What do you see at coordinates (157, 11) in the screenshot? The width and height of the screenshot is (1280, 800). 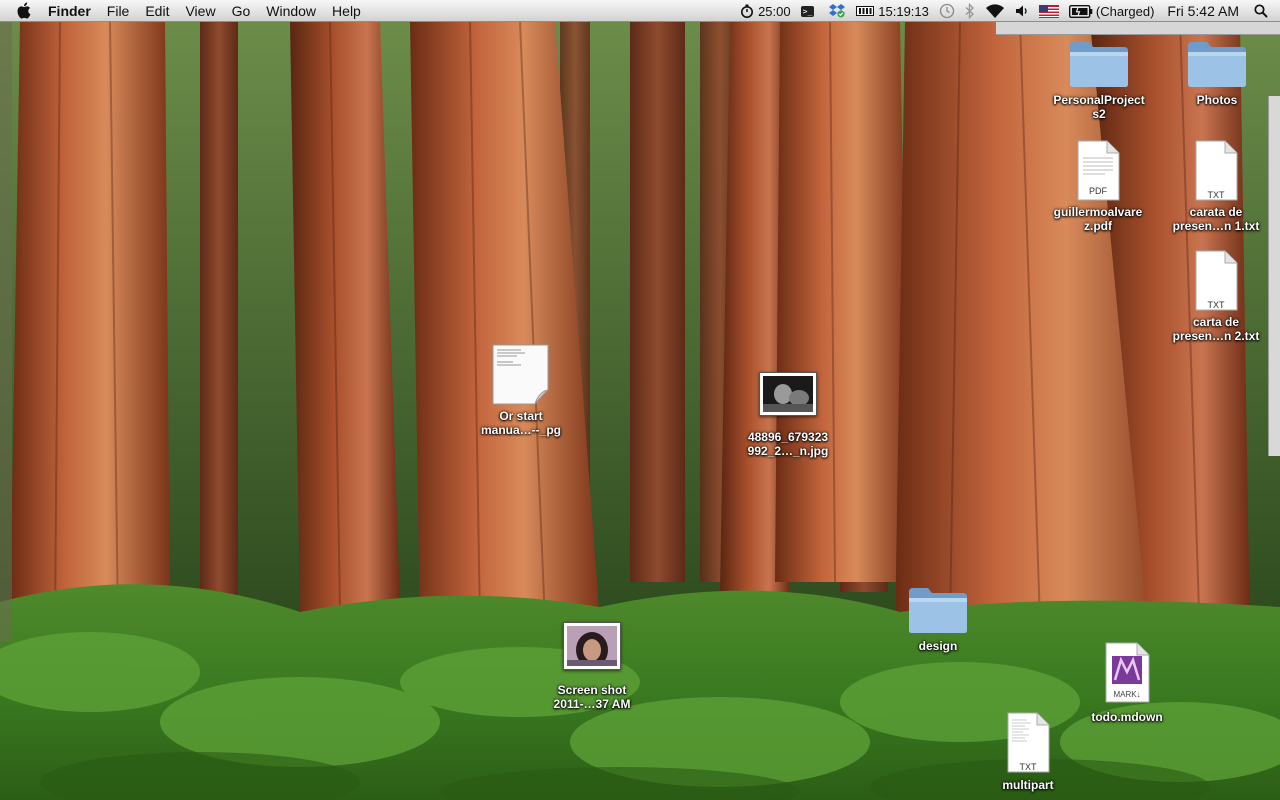 I see `menu-edit: Edit` at bounding box center [157, 11].